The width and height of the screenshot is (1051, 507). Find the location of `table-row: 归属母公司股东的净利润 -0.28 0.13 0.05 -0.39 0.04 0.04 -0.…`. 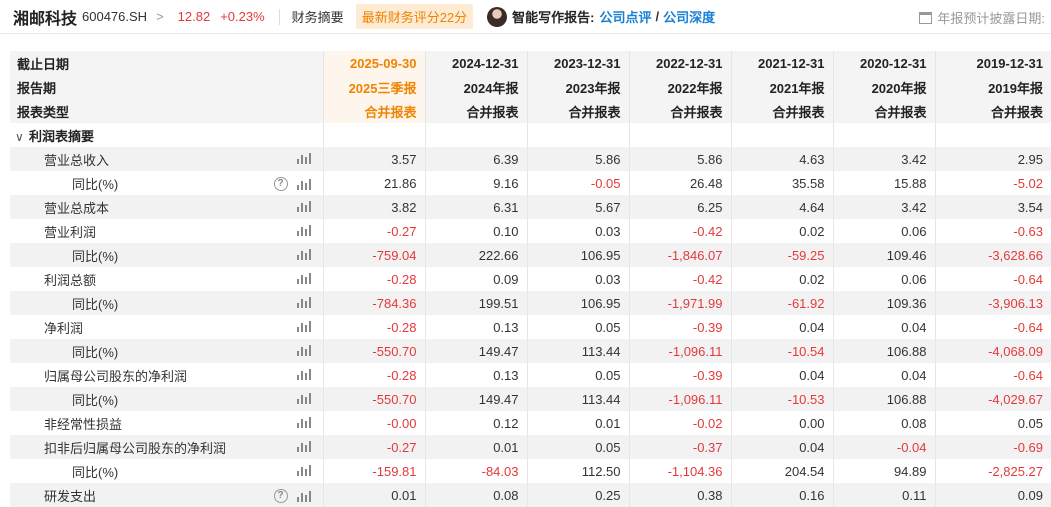

table-row: 归属母公司股东的净利润 -0.28 0.13 0.05 -0.39 0.04 0.04 -0.… is located at coordinates (530, 375).